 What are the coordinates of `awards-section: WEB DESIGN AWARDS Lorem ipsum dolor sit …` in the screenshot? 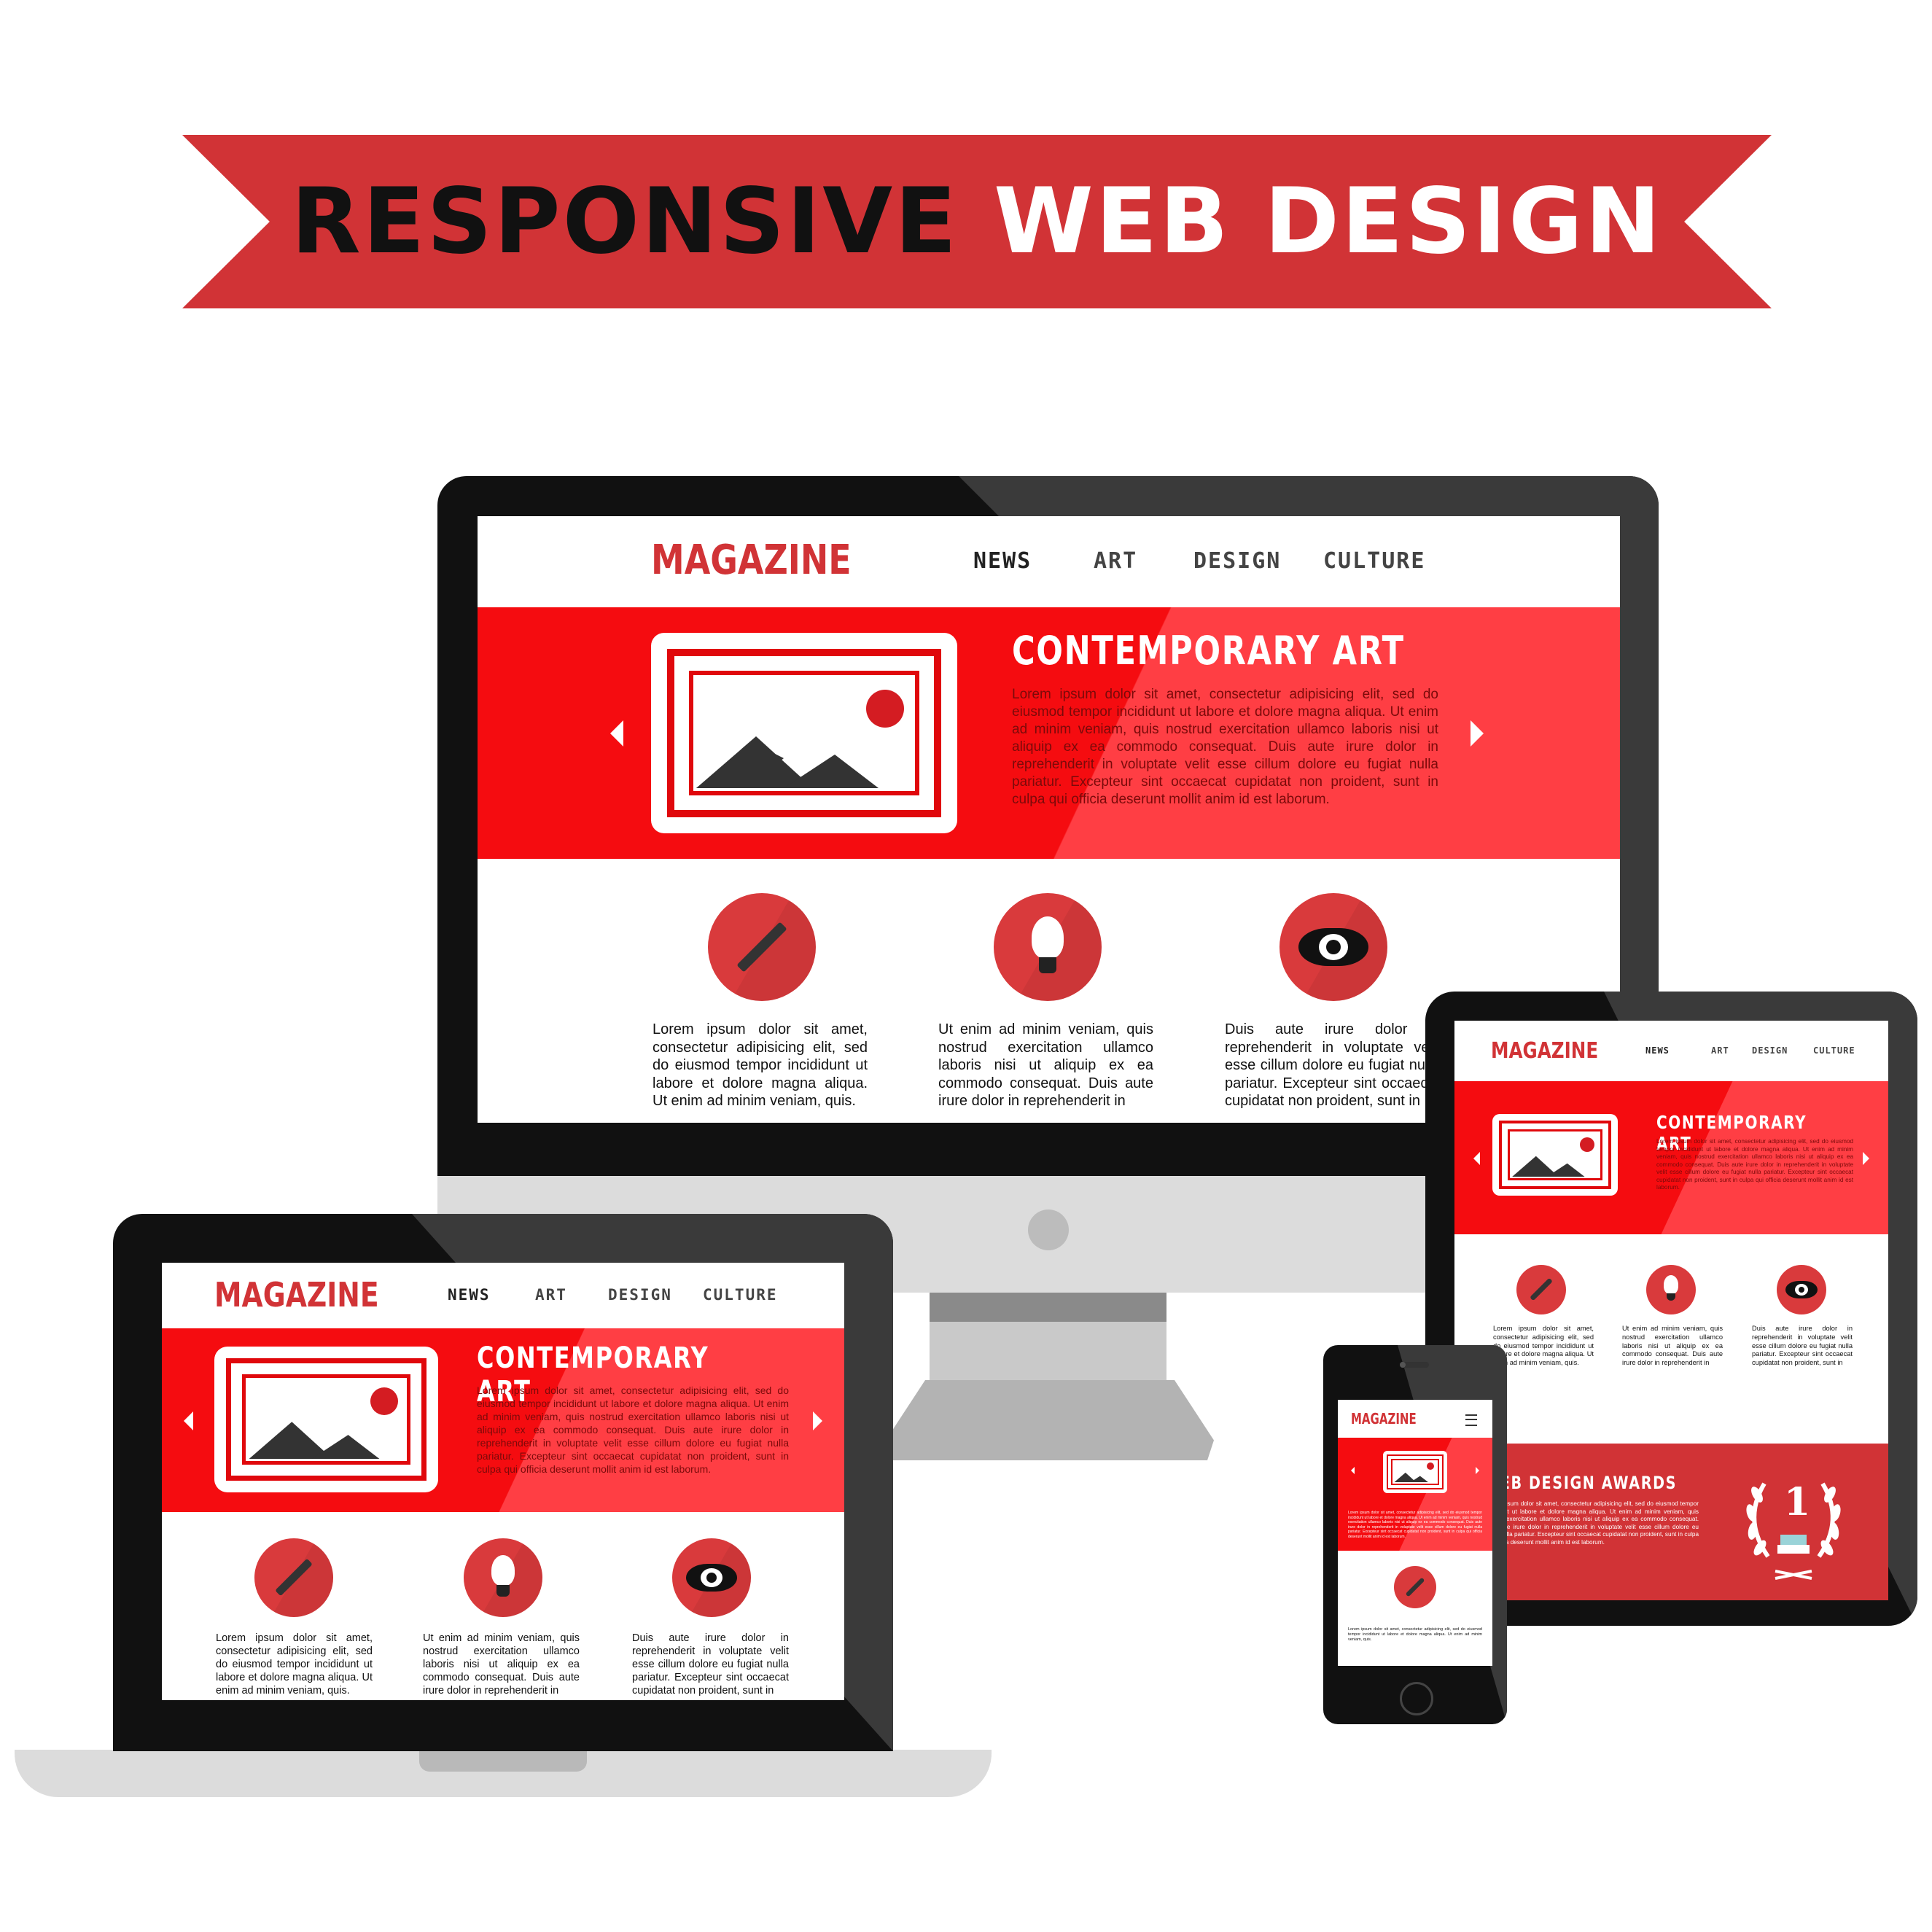 It's located at (1671, 1522).